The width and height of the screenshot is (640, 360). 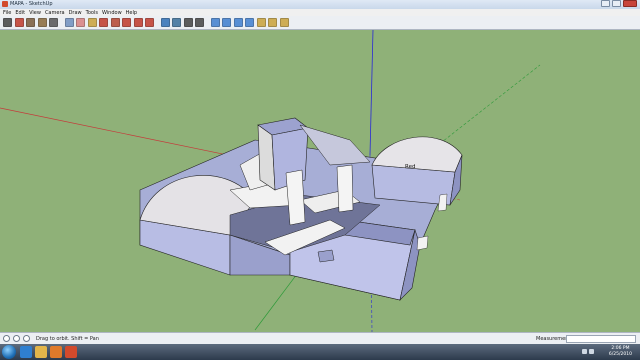 I want to click on zoom-icon, so click(x=188, y=22).